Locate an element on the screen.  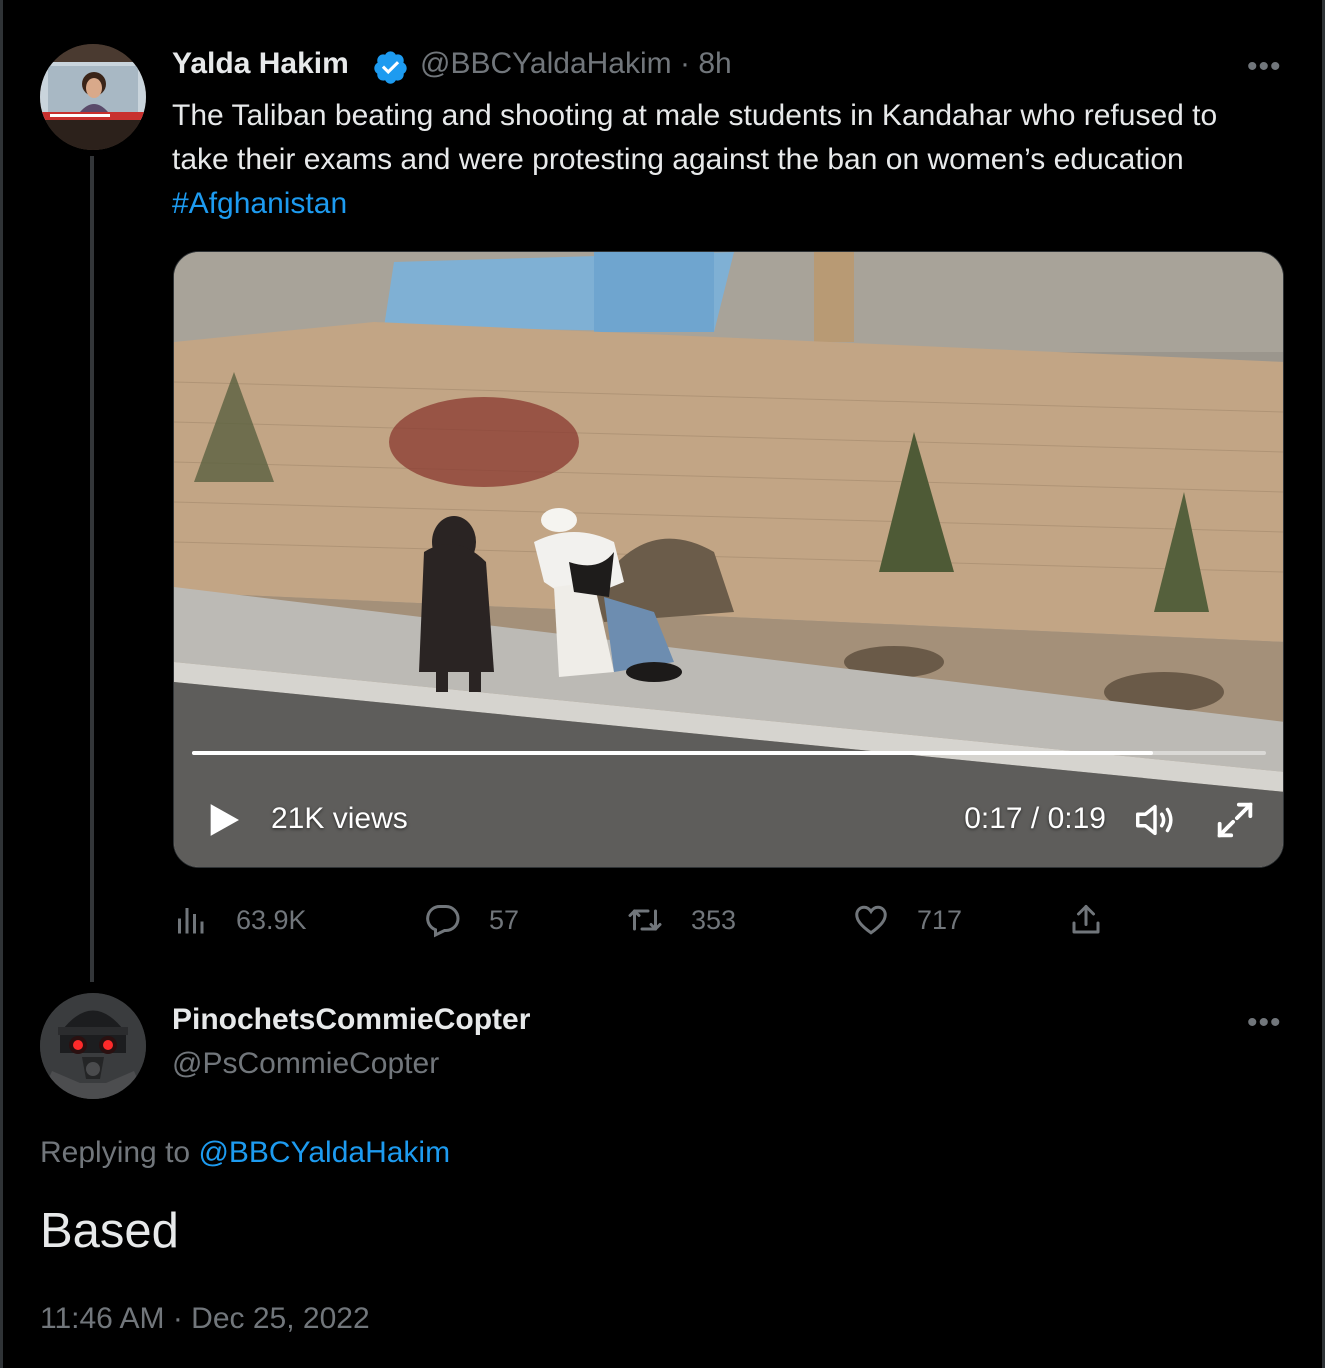
replying-to-line: Replying to @BBCYaldaHakim is located at coordinates (245, 1153).